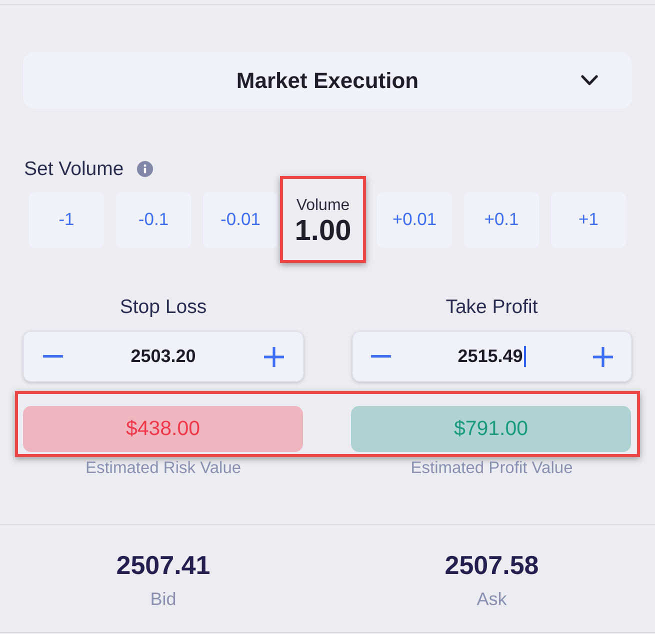  I want to click on quote-label: Ask, so click(491, 599).